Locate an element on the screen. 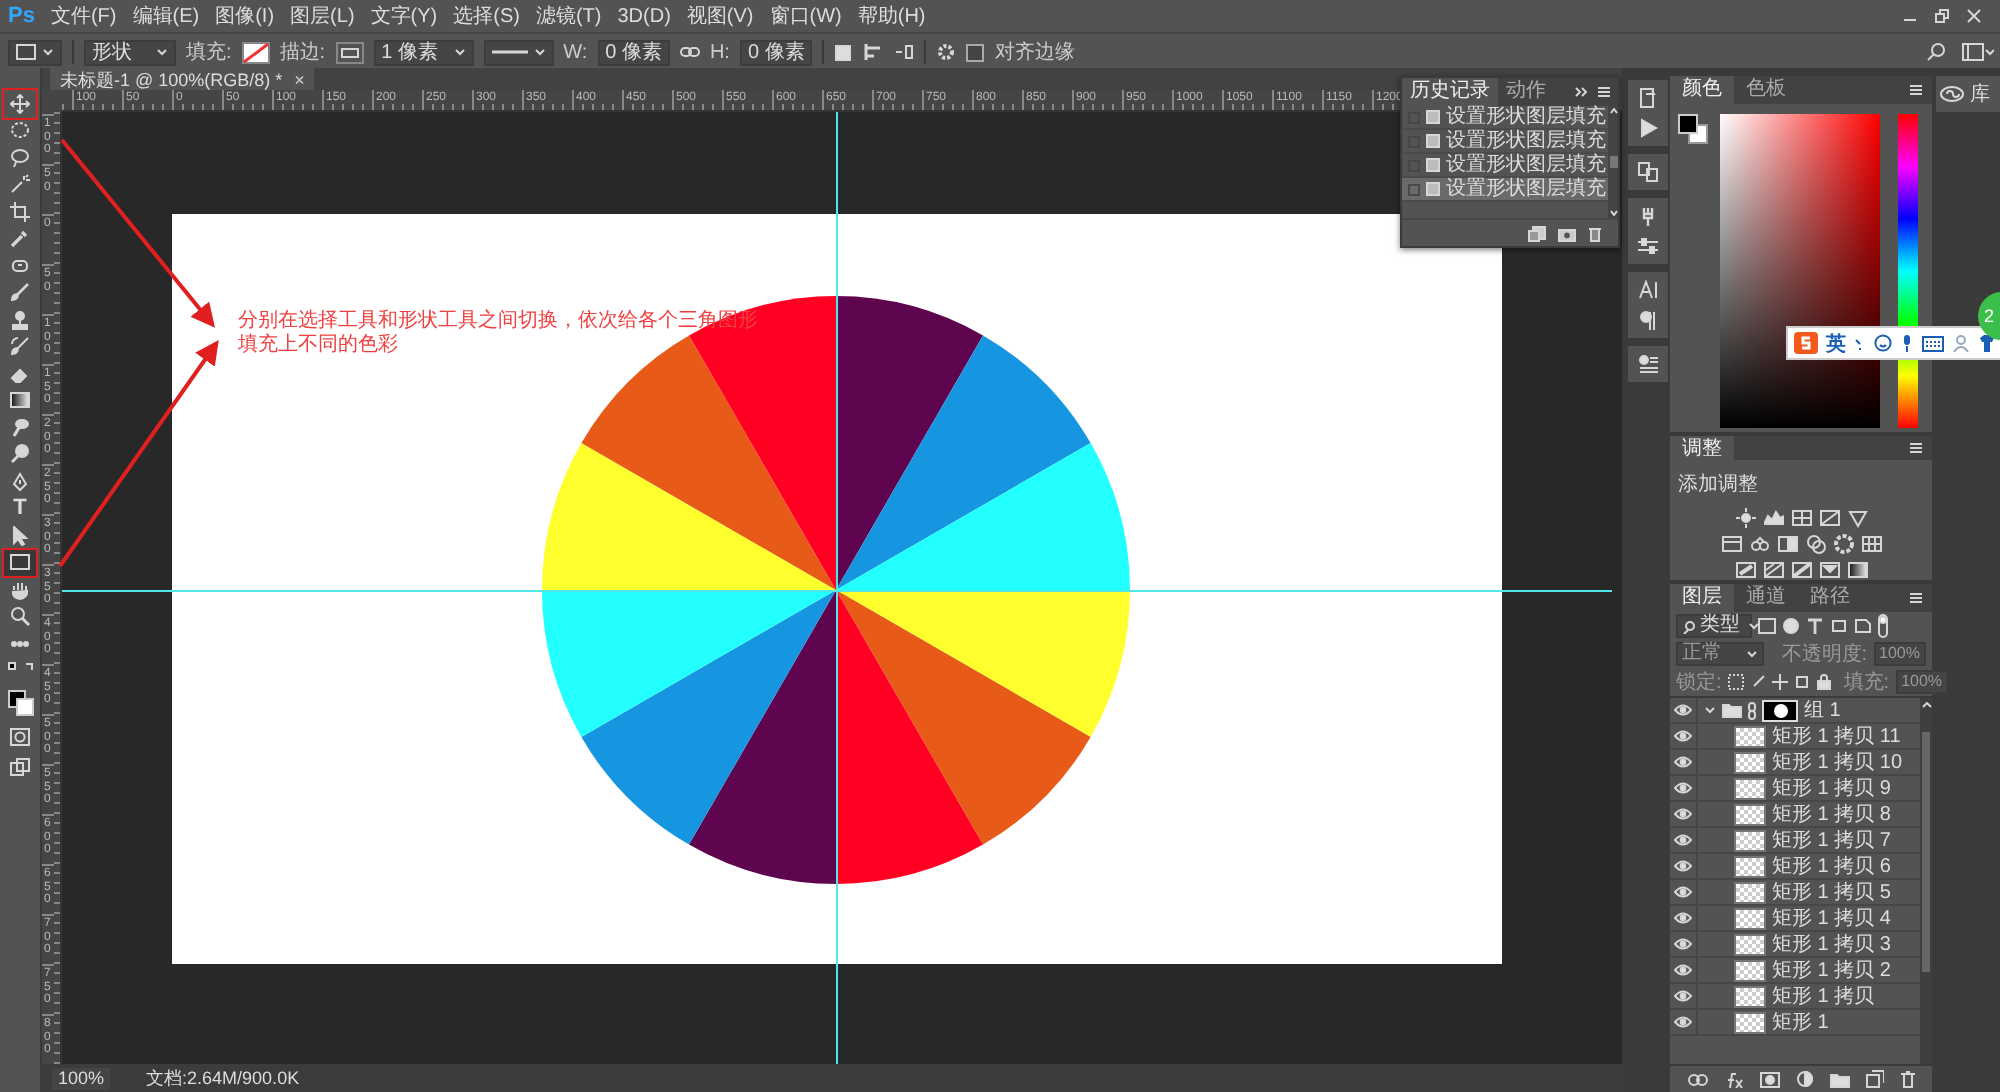 The height and width of the screenshot is (1092, 2000). scroll-down-icon is located at coordinates (1613, 213).